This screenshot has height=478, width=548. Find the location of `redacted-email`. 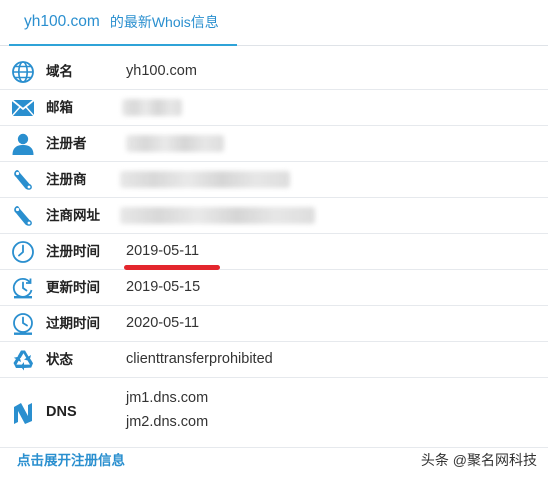

redacted-email is located at coordinates (152, 107).